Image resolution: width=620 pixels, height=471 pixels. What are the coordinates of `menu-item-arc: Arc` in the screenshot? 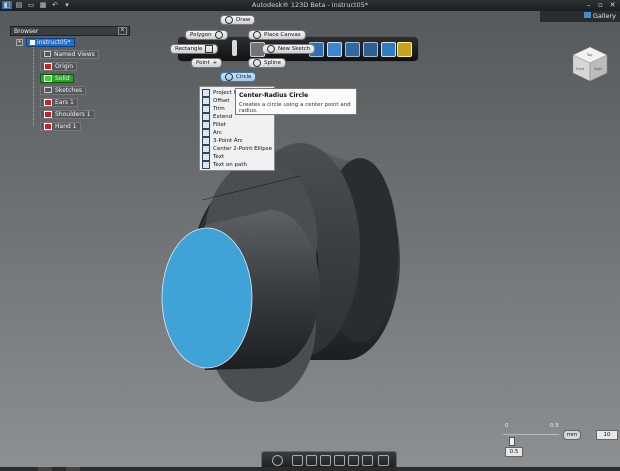 It's located at (212, 132).